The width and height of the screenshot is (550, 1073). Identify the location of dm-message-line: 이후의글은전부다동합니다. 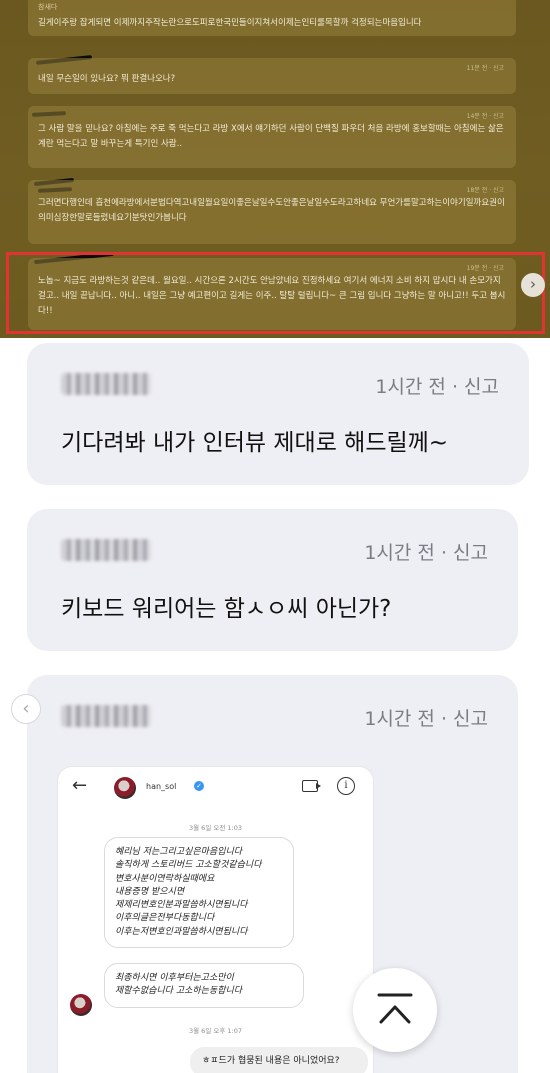
(165, 918).